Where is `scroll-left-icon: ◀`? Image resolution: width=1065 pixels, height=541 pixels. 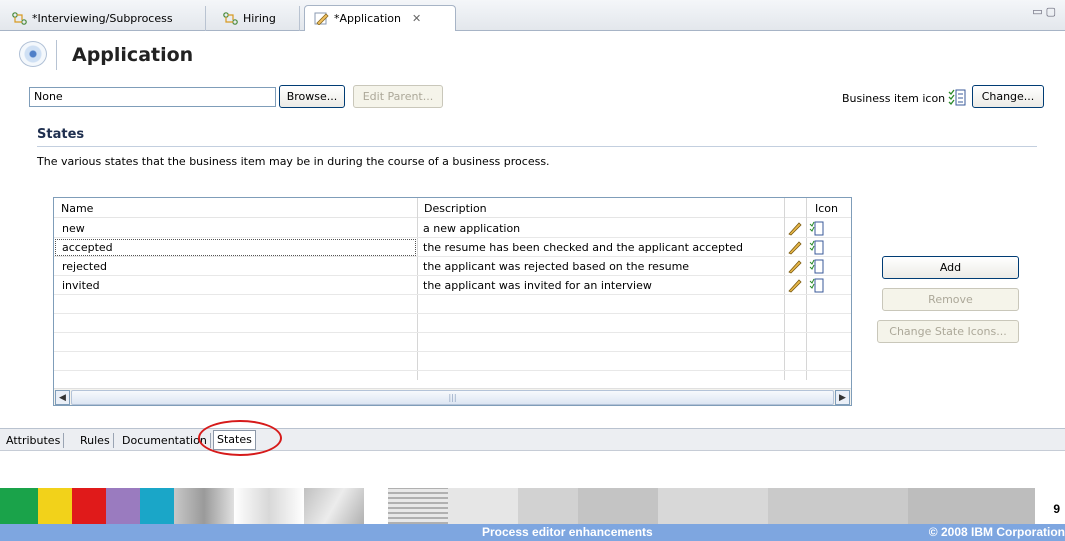 scroll-left-icon: ◀ is located at coordinates (62, 397).